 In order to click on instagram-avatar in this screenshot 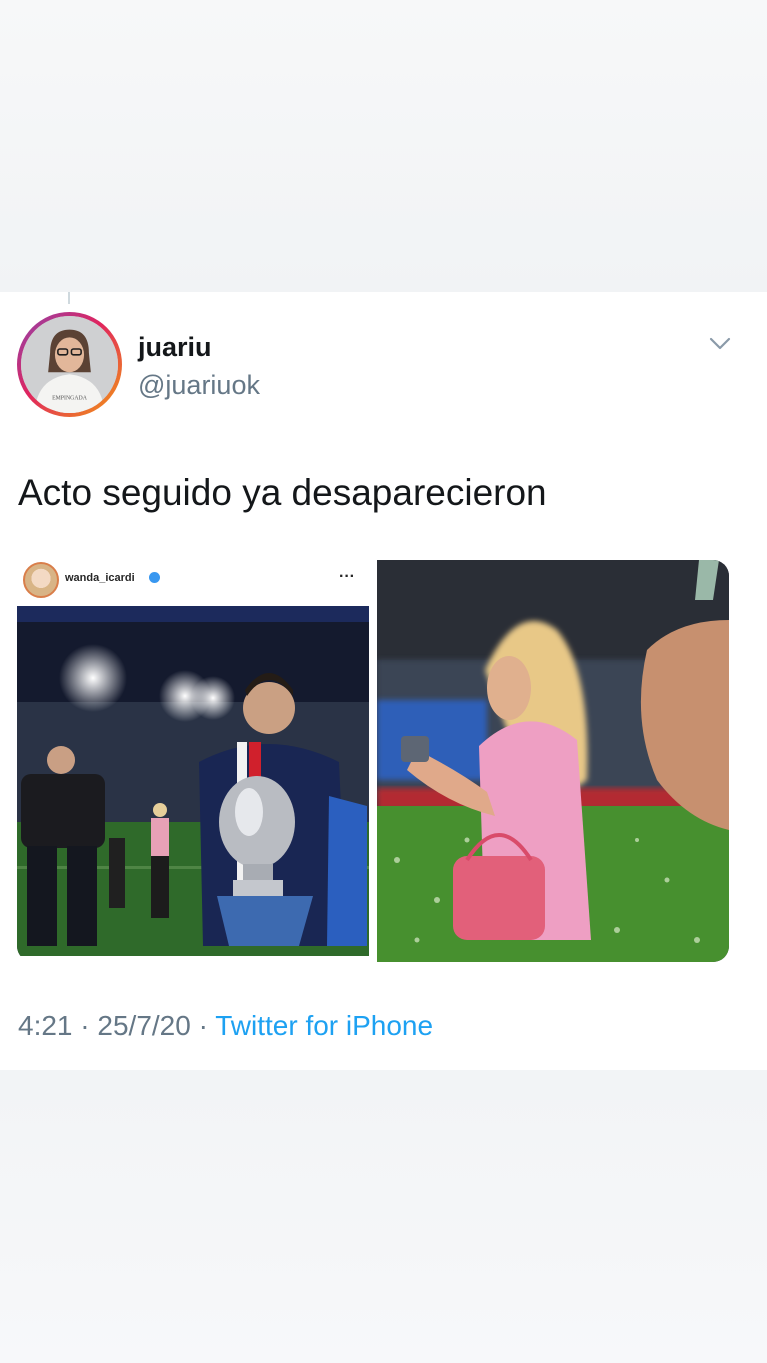, I will do `click(41, 580)`.